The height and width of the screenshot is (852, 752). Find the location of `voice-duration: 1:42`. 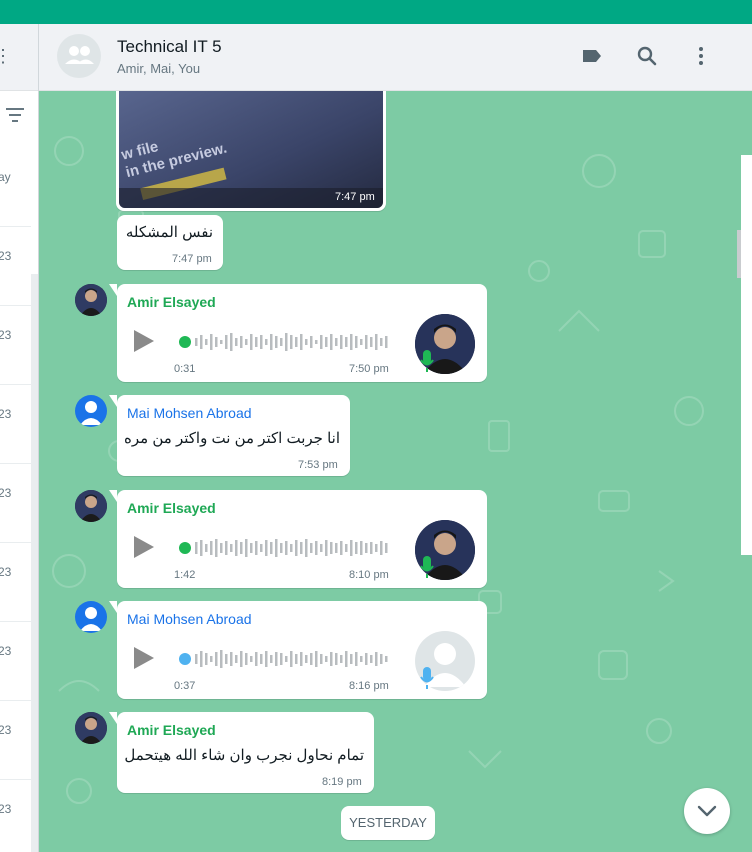

voice-duration: 1:42 is located at coordinates (185, 575).